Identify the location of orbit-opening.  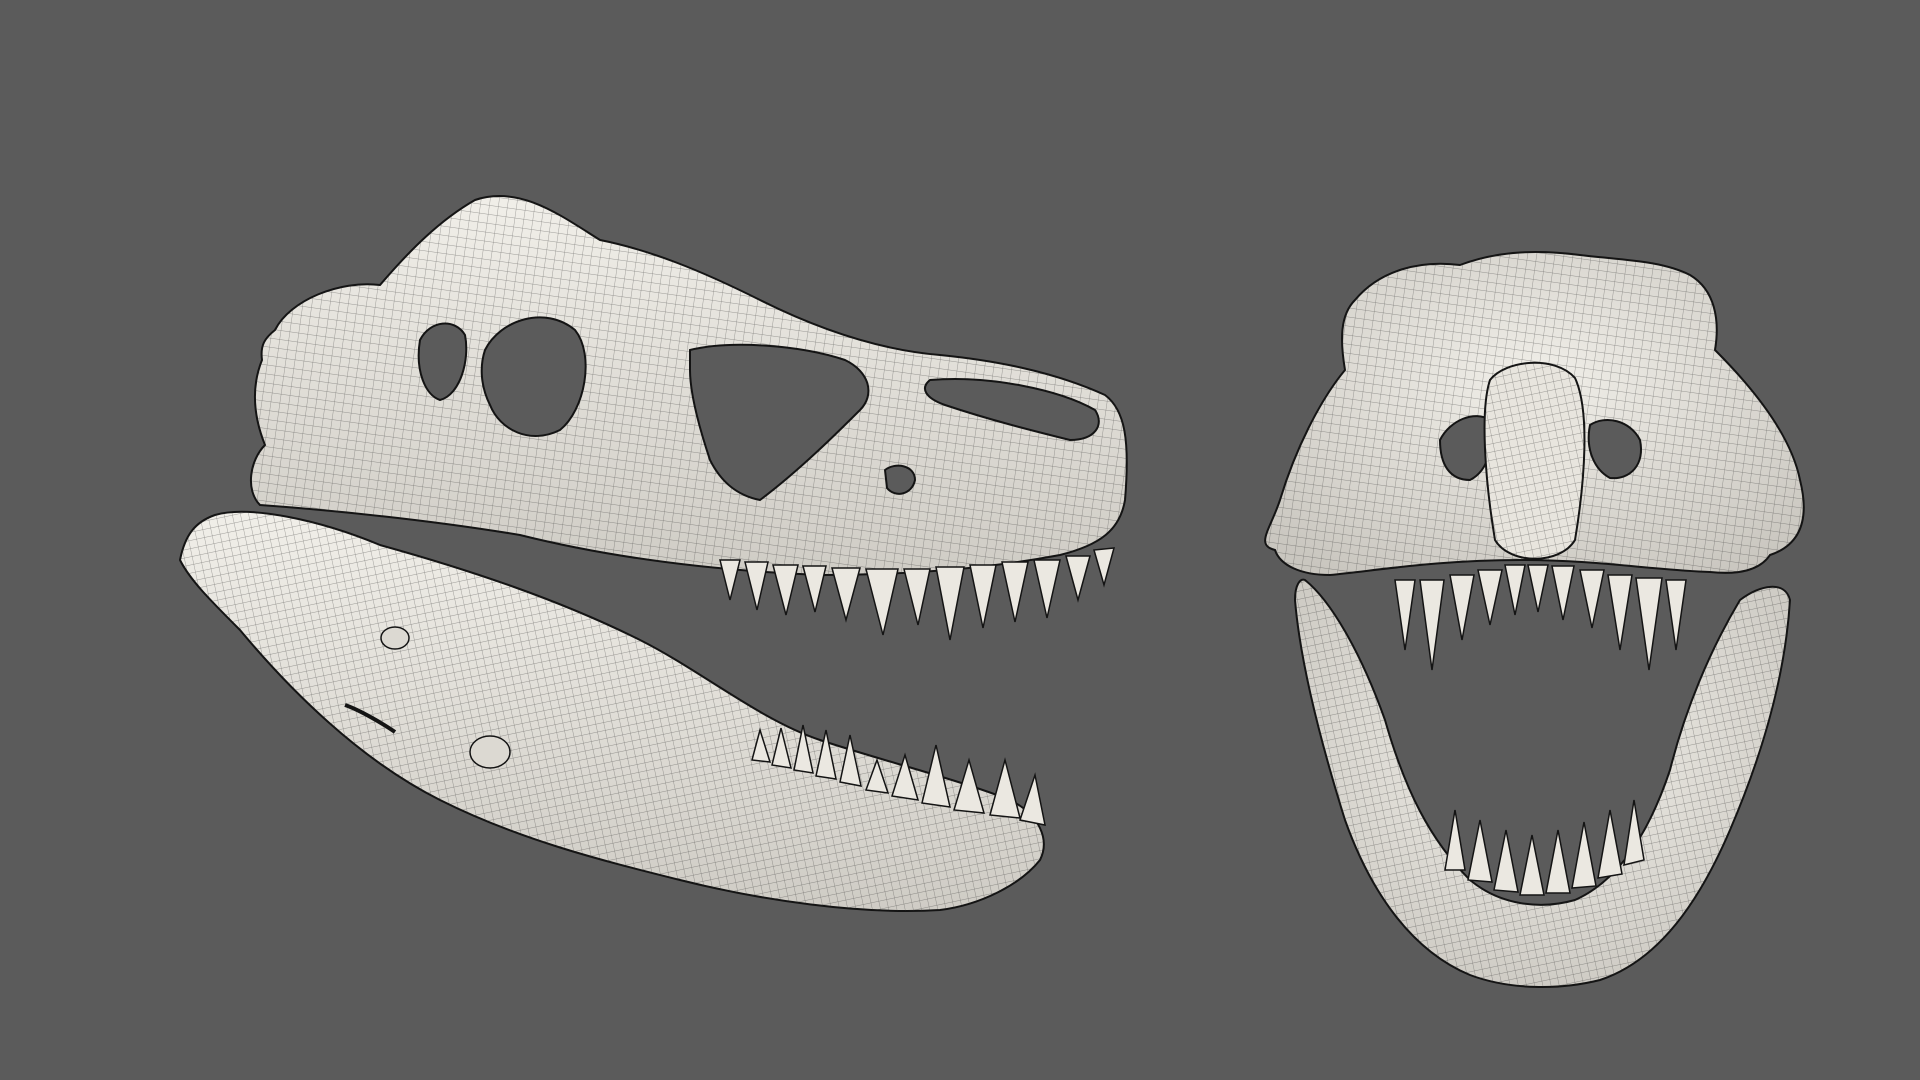
(533, 376).